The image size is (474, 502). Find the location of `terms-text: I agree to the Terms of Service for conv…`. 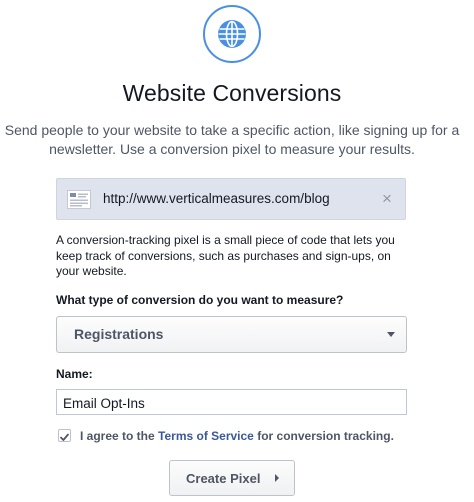

terms-text: I agree to the Terms of Service for conv… is located at coordinates (237, 436).